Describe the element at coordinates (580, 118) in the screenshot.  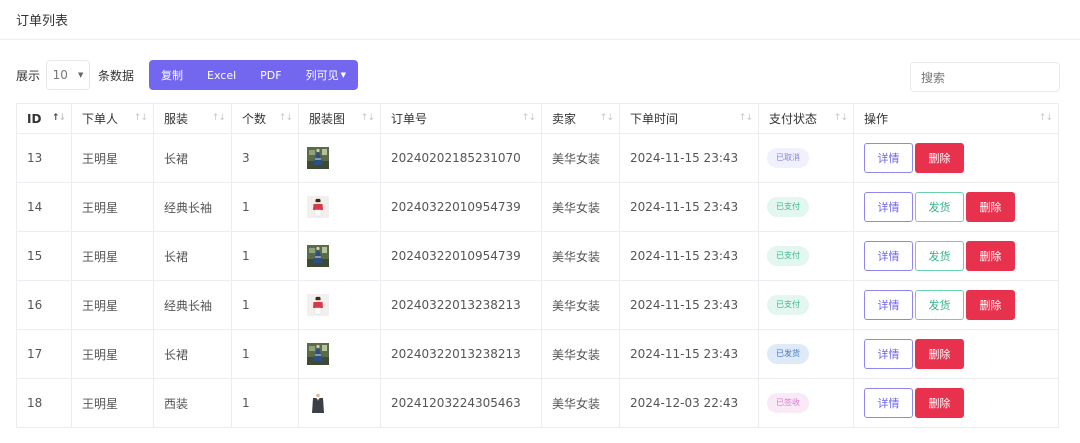
I see `column-header-seller: 卖家 ↑↓` at that location.